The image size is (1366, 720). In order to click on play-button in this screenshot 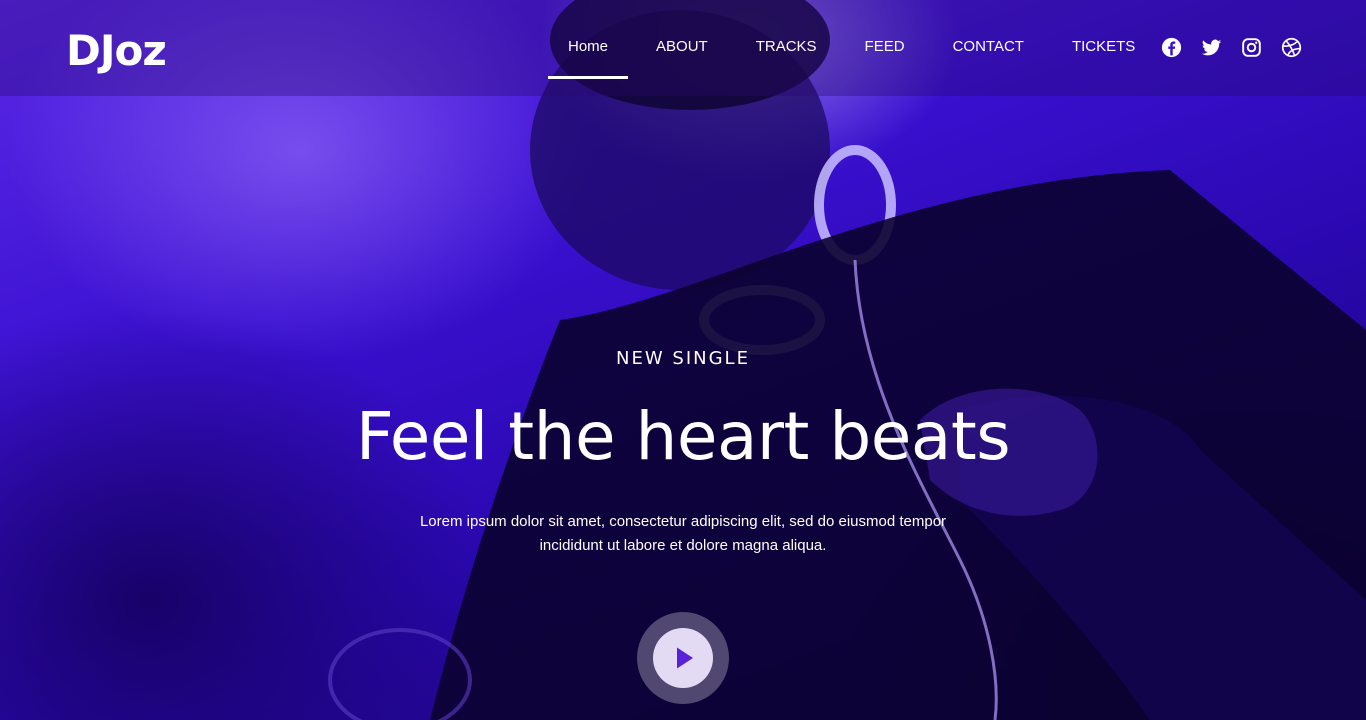, I will do `click(683, 658)`.